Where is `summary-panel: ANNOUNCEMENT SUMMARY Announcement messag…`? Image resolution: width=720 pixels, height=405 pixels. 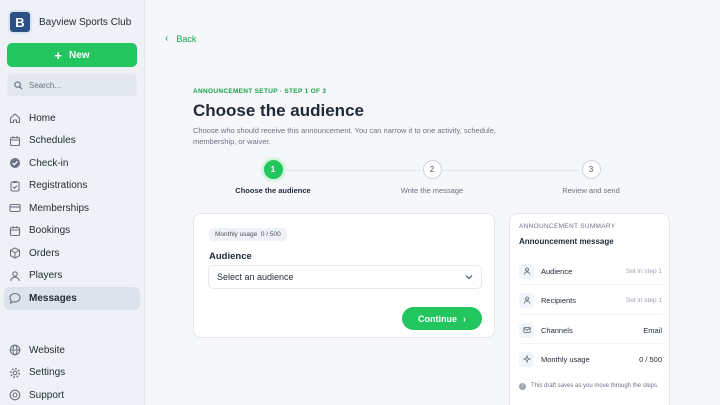 summary-panel: ANNOUNCEMENT SUMMARY Announcement messag… is located at coordinates (589, 309).